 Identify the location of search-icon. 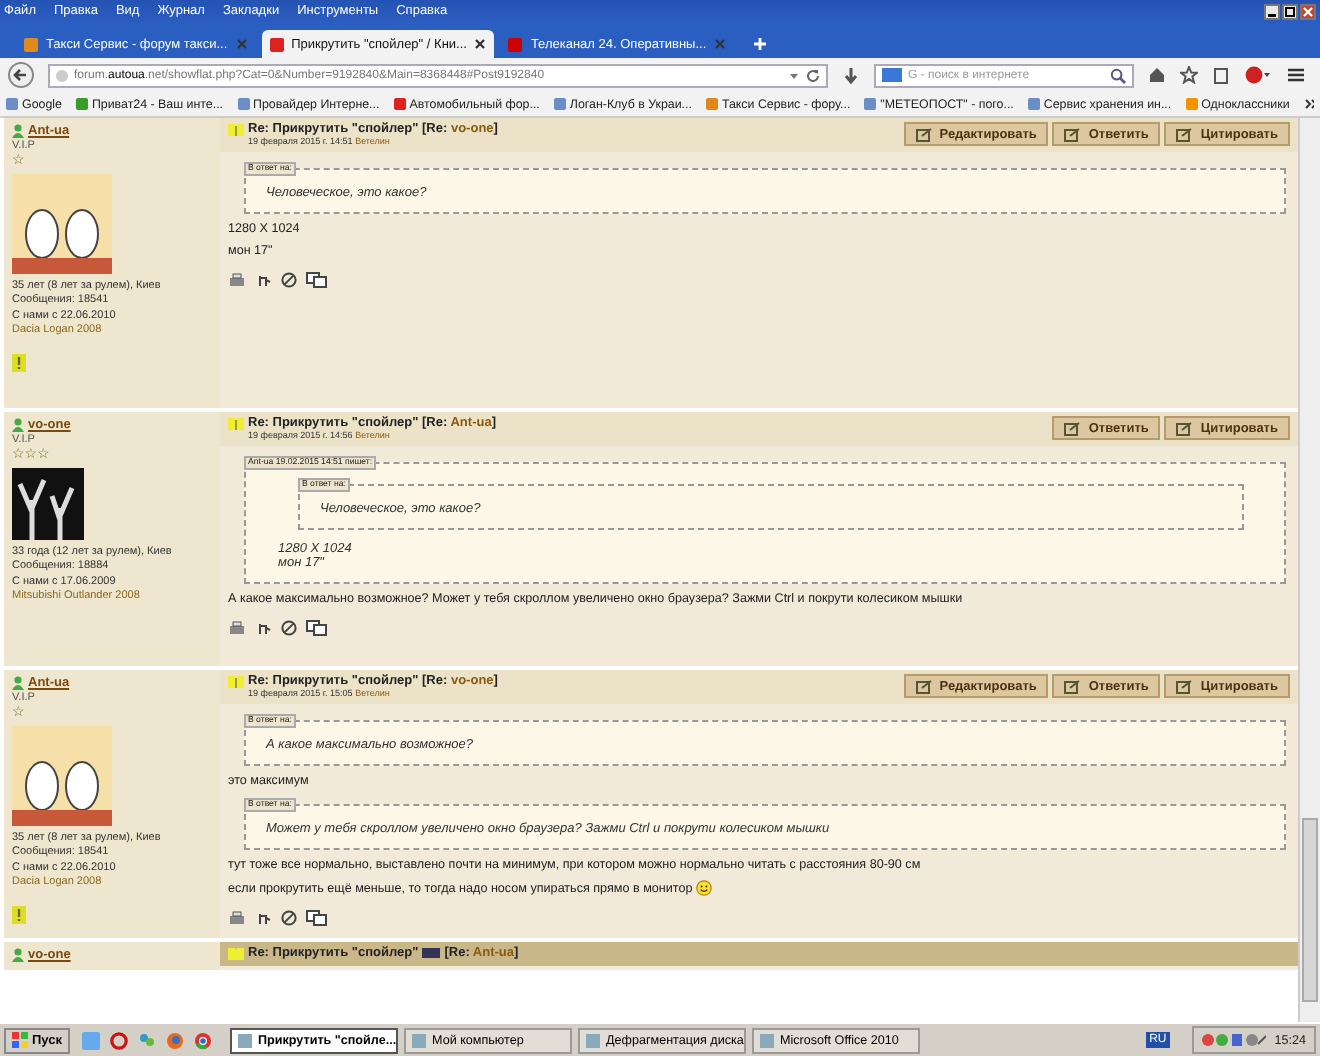
(1118, 75).